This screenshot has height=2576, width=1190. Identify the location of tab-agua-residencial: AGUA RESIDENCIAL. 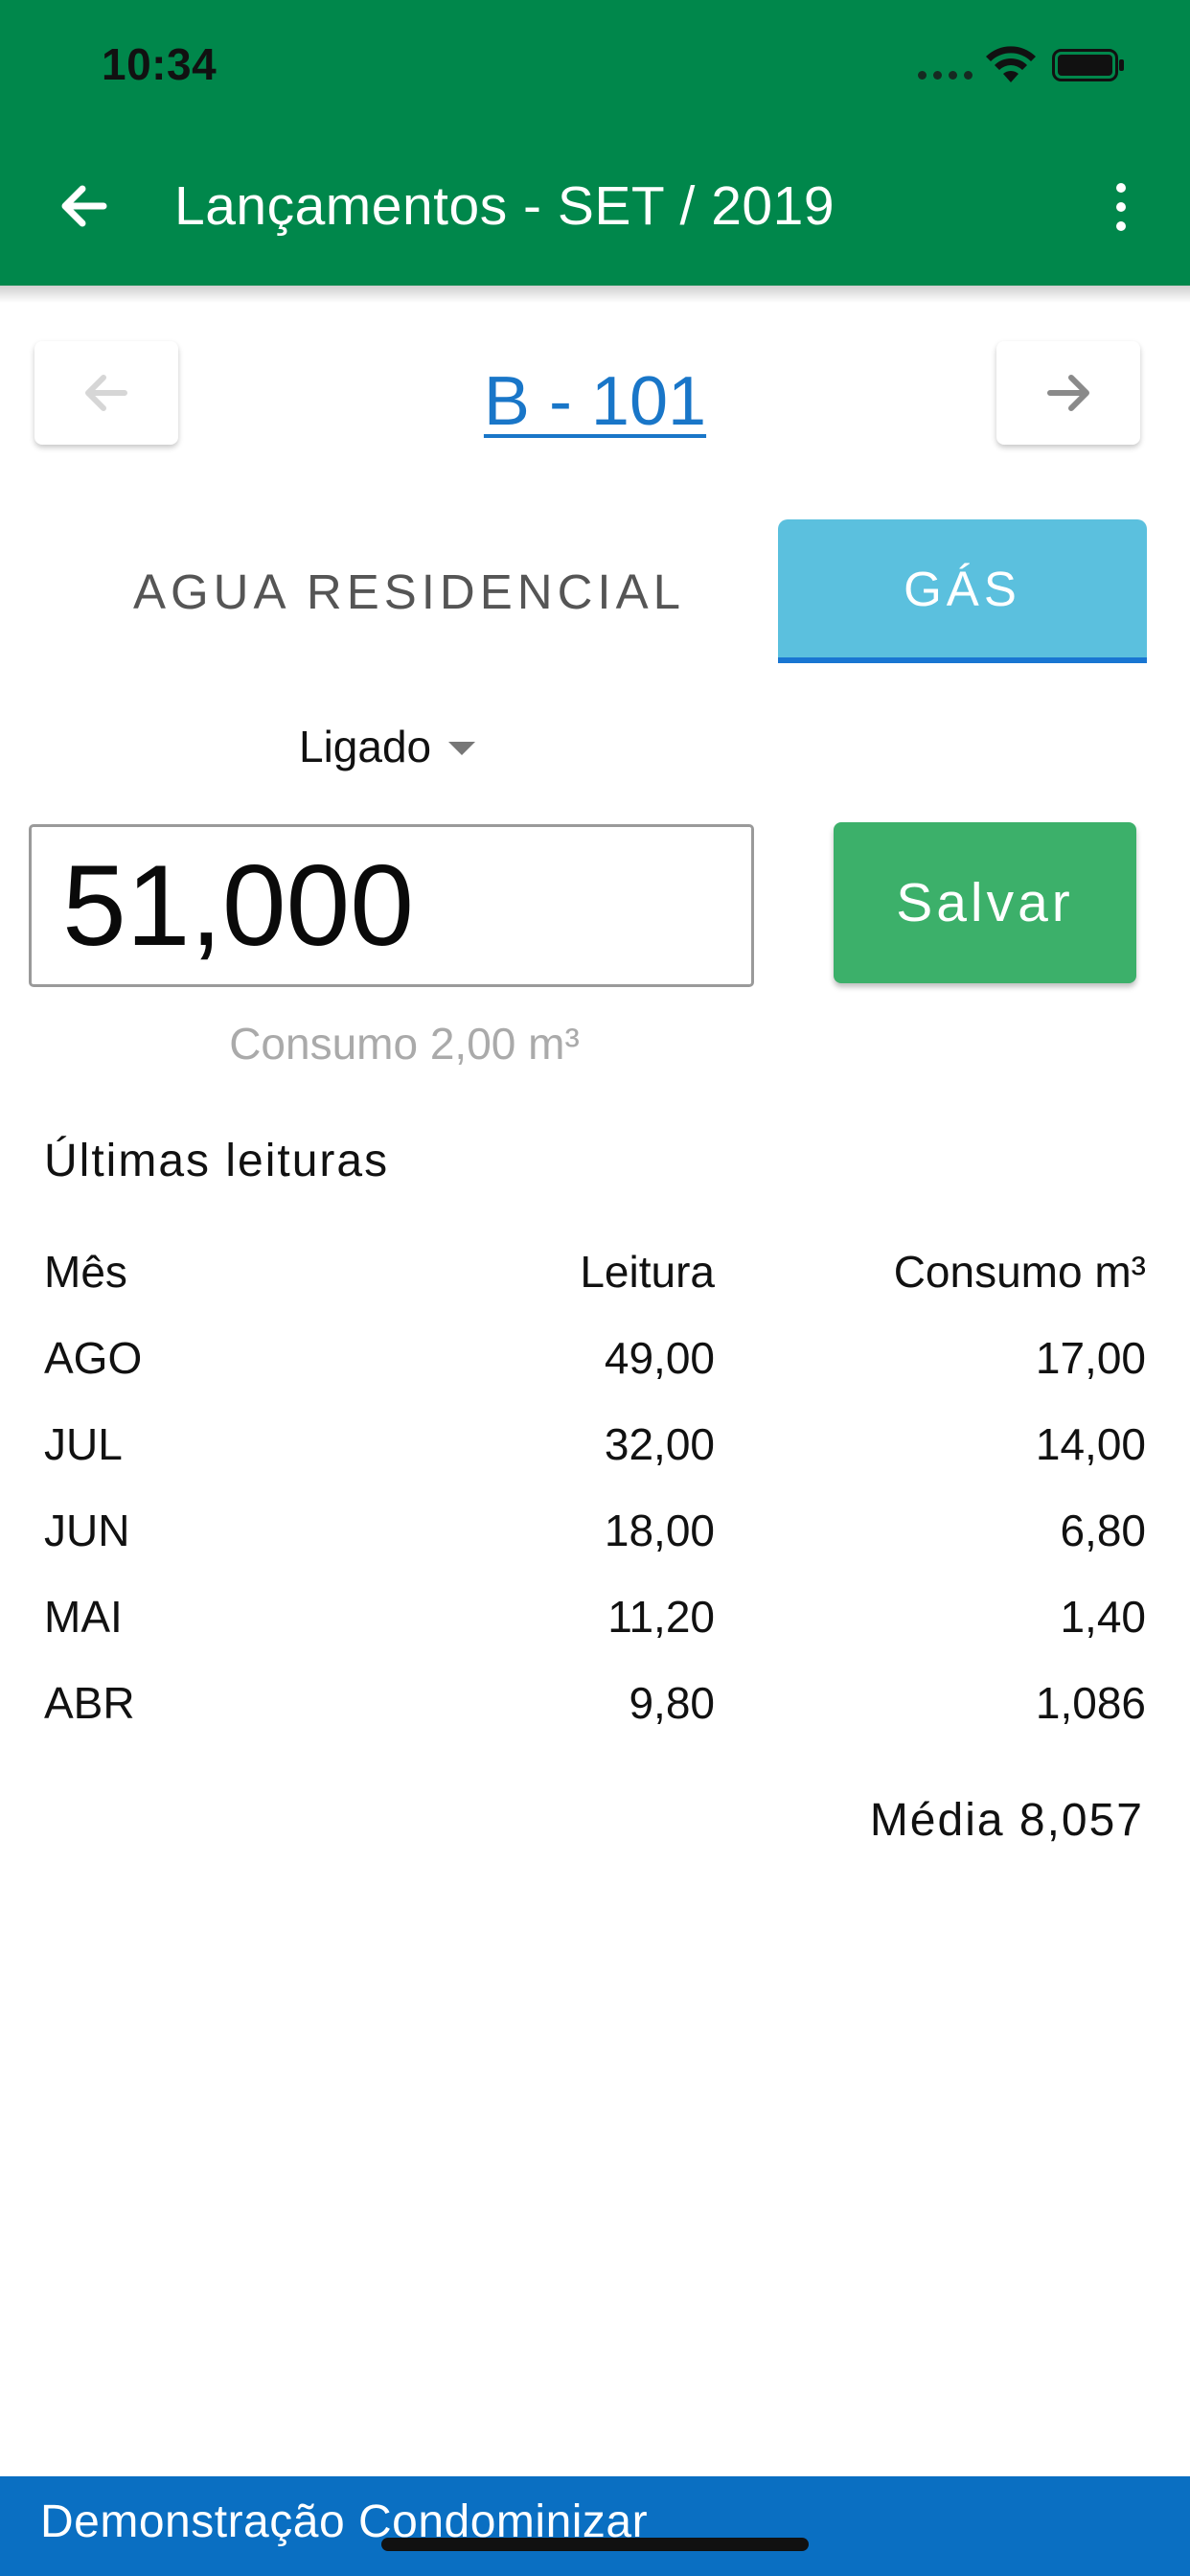
(410, 591).